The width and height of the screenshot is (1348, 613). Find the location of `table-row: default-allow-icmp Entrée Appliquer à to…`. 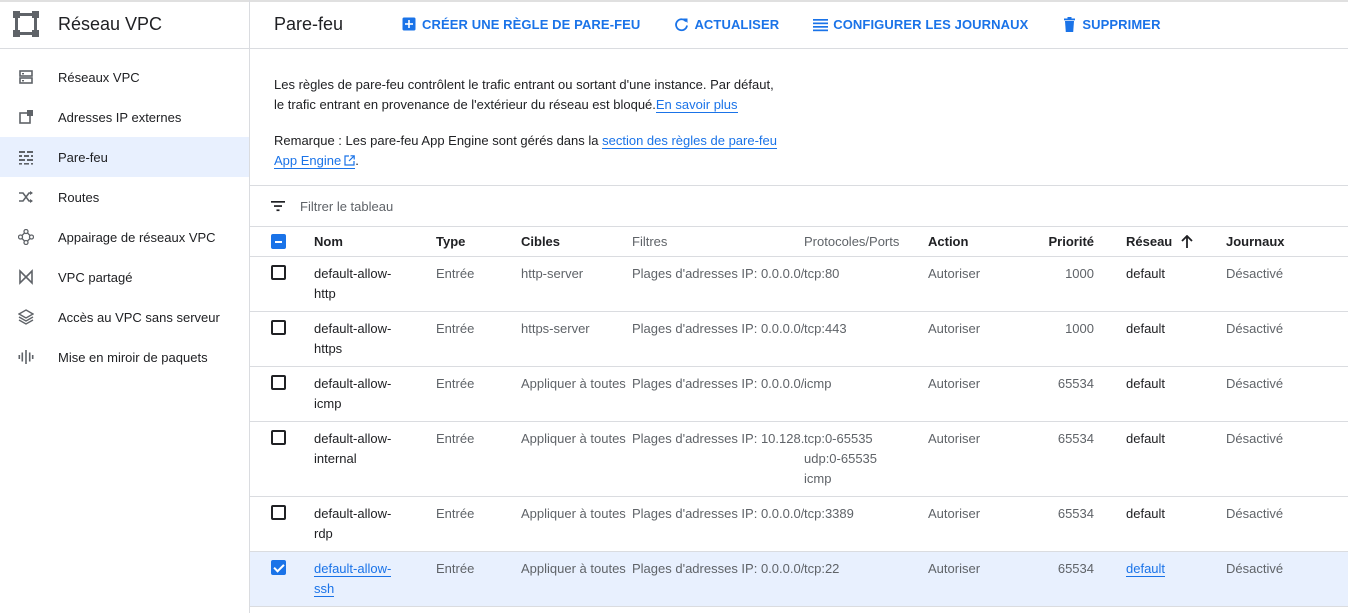

table-row: default-allow-icmp Entrée Appliquer à to… is located at coordinates (799, 394).